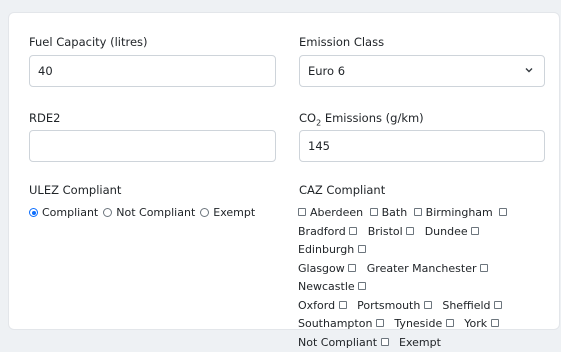 This screenshot has width=561, height=352. I want to click on caz-item: Bradford, so click(329, 231).